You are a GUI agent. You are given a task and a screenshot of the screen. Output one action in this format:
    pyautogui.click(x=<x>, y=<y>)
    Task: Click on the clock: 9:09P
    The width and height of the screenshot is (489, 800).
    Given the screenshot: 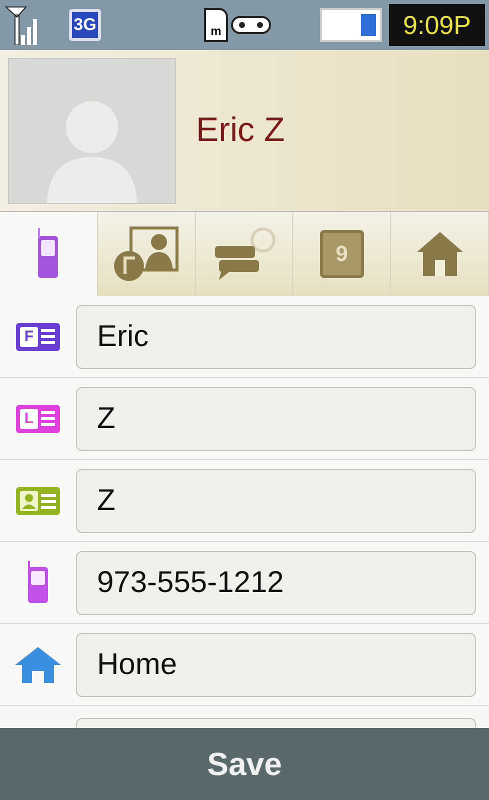 What is the action you would take?
    pyautogui.click(x=437, y=25)
    